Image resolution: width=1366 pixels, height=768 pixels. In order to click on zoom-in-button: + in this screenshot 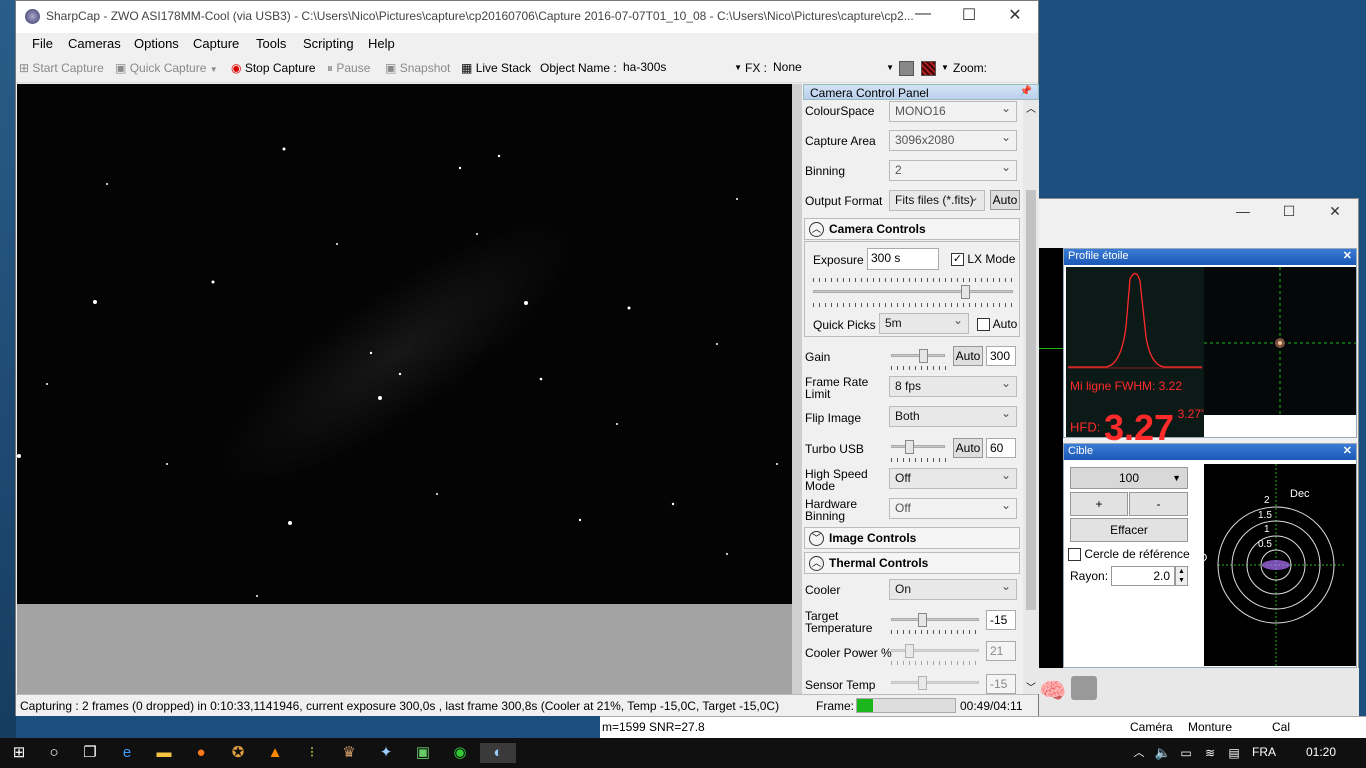, I will do `click(1099, 504)`.